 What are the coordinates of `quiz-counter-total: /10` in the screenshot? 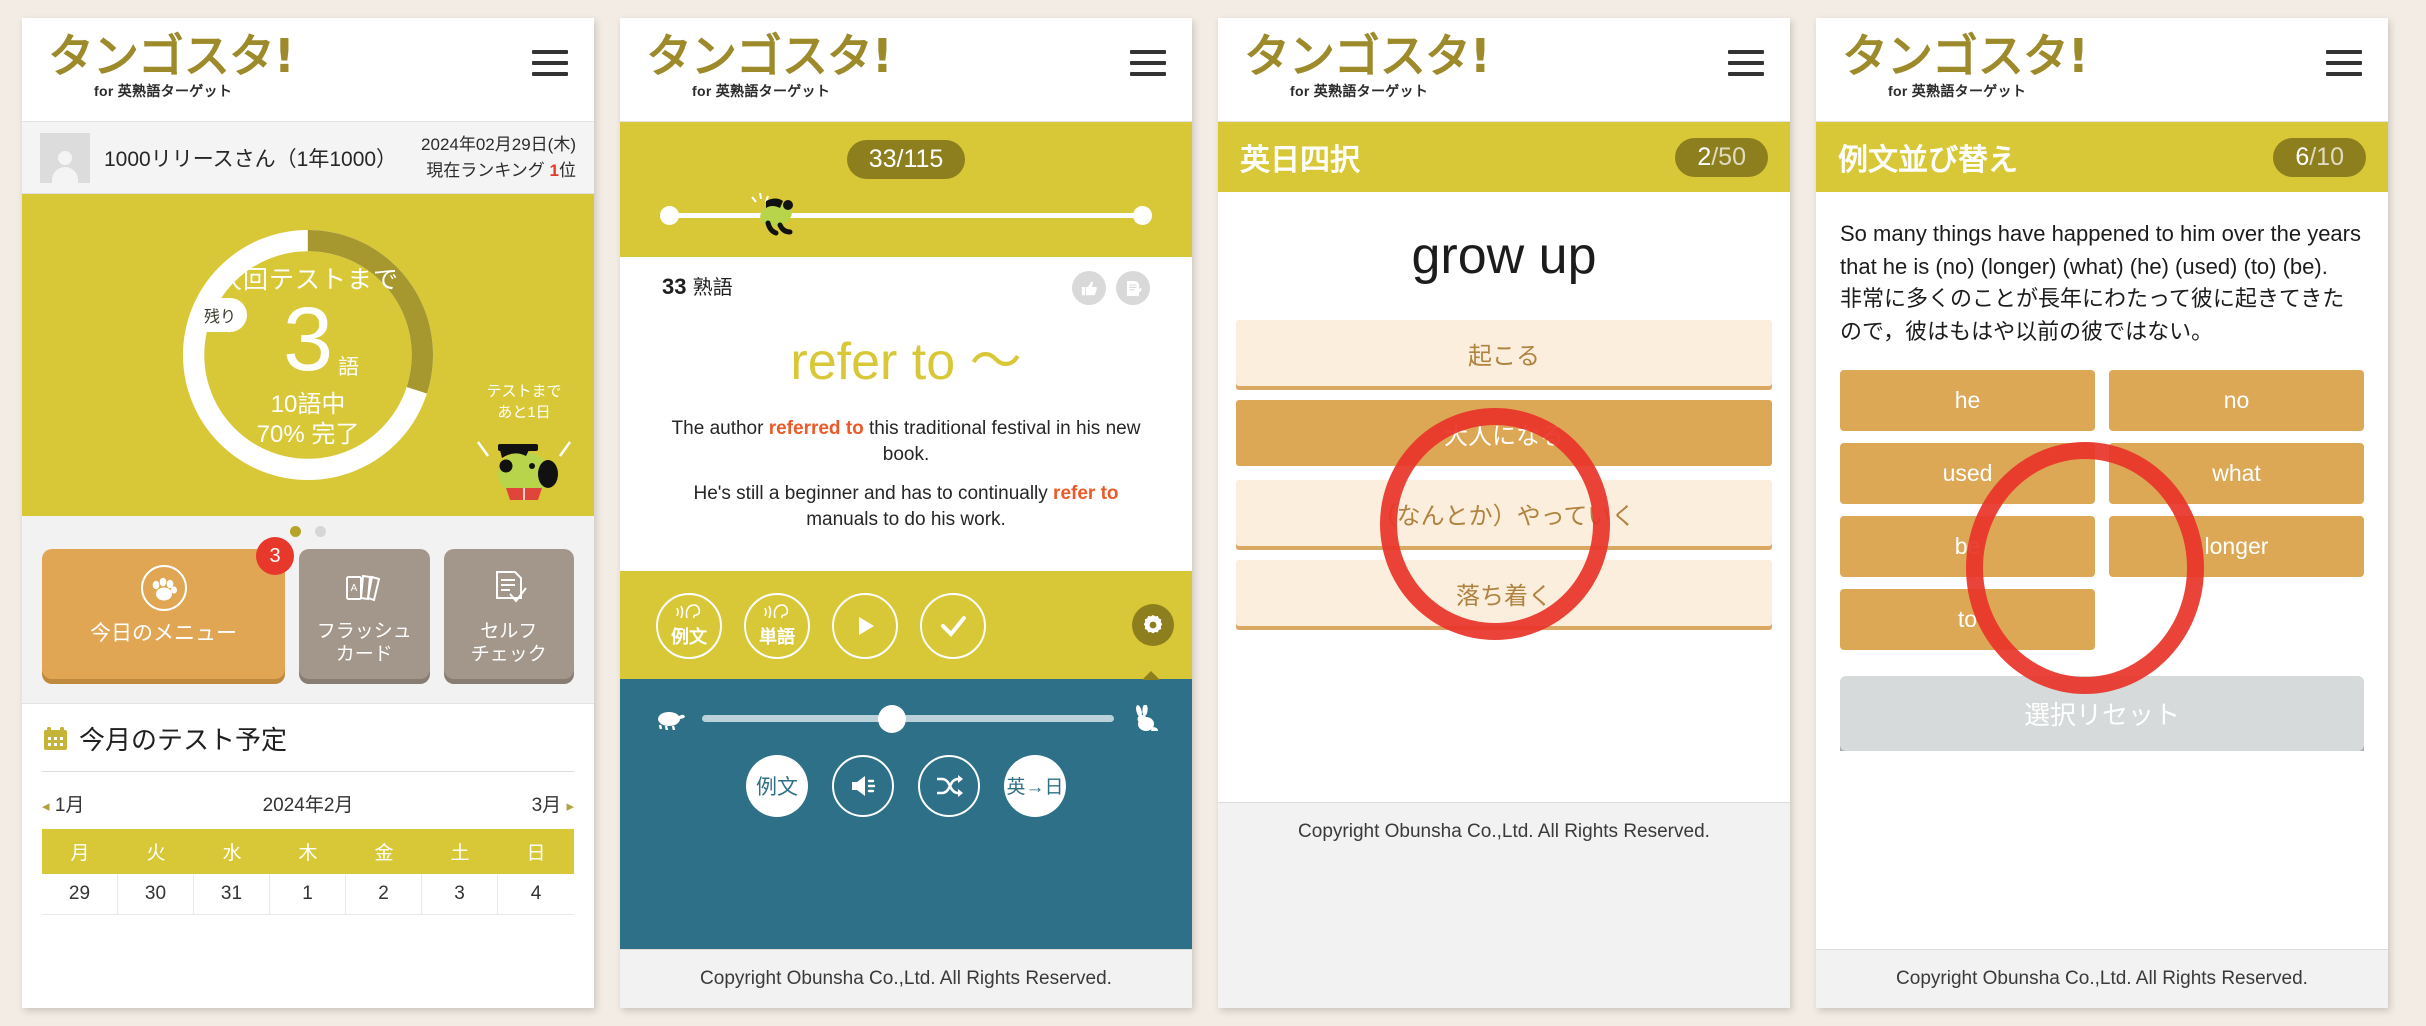 It's located at (2326, 156).